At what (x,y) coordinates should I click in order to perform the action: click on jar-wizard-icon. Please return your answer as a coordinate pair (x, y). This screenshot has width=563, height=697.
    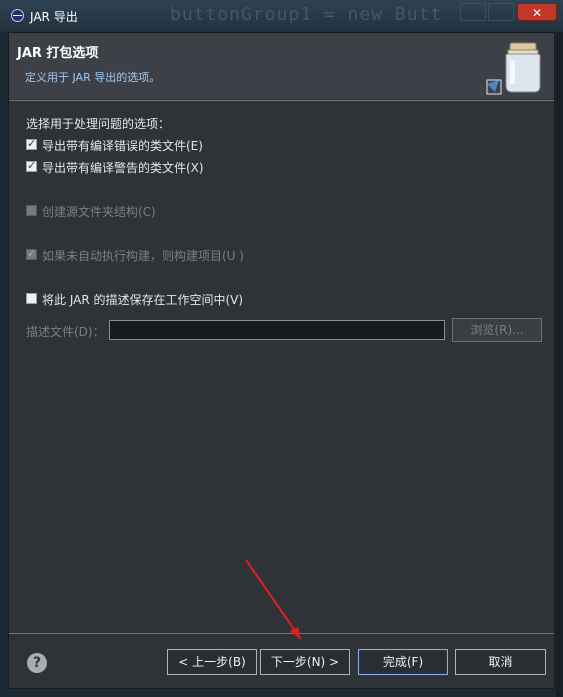
    Looking at the image, I should click on (513, 68).